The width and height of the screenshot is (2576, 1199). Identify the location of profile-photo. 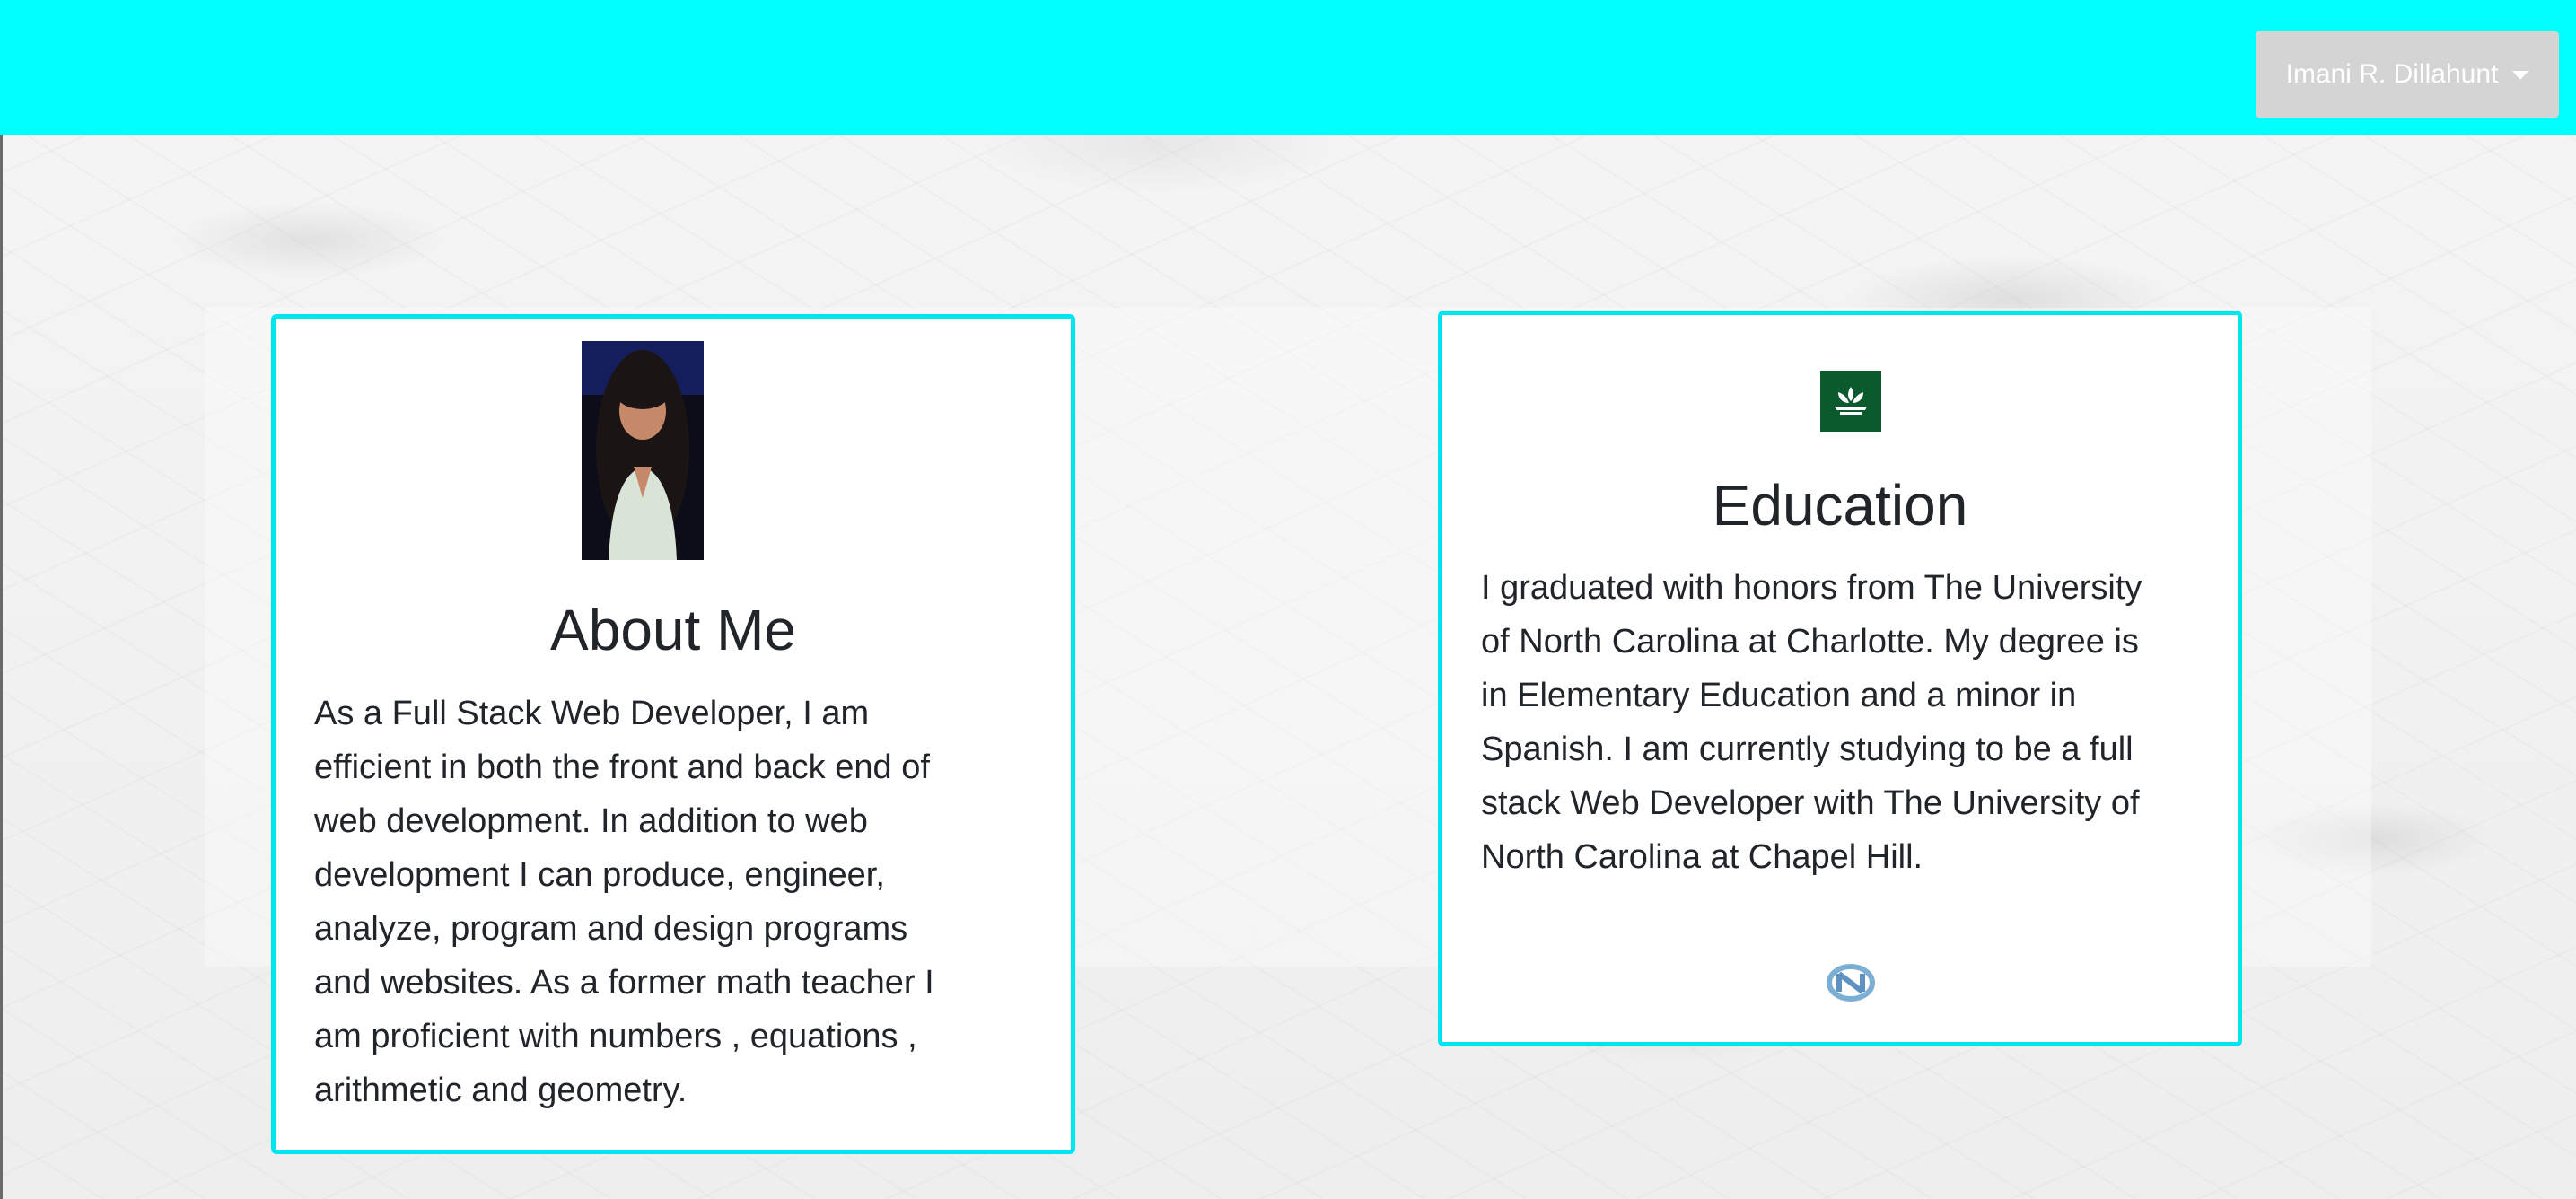
(643, 451).